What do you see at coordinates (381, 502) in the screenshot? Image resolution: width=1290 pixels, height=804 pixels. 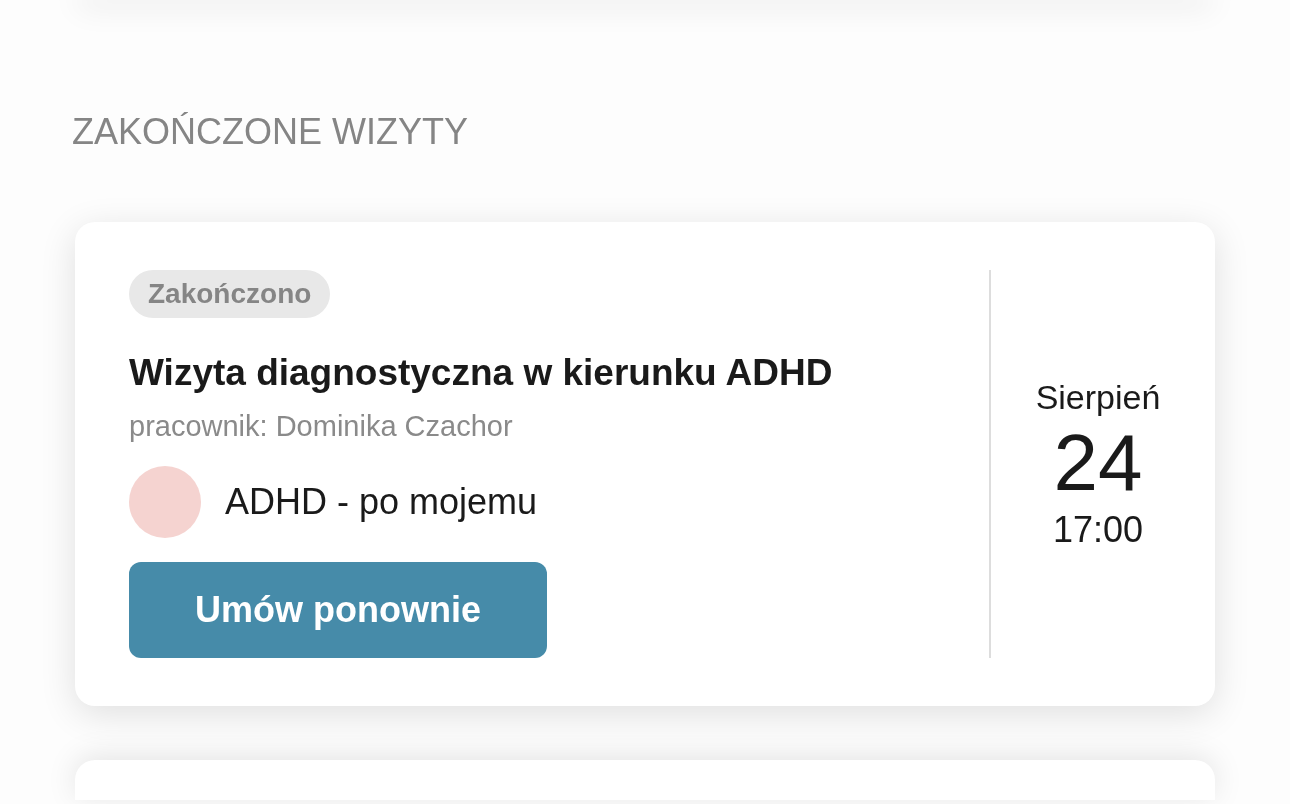 I see `service-name: ADHD - po mojemu` at bounding box center [381, 502].